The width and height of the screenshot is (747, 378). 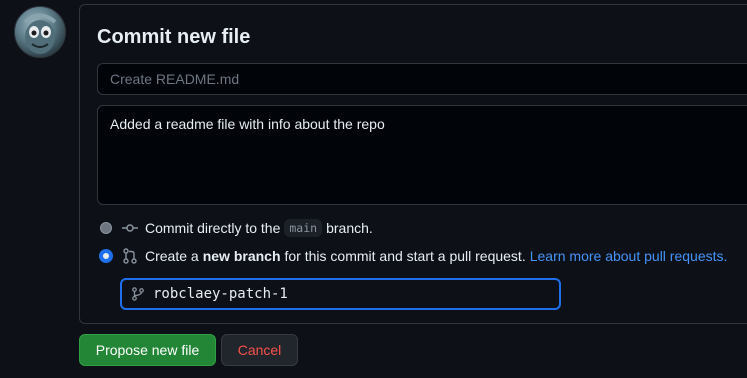 What do you see at coordinates (172, 256) in the screenshot?
I see `new-branch-prefix: Create a` at bounding box center [172, 256].